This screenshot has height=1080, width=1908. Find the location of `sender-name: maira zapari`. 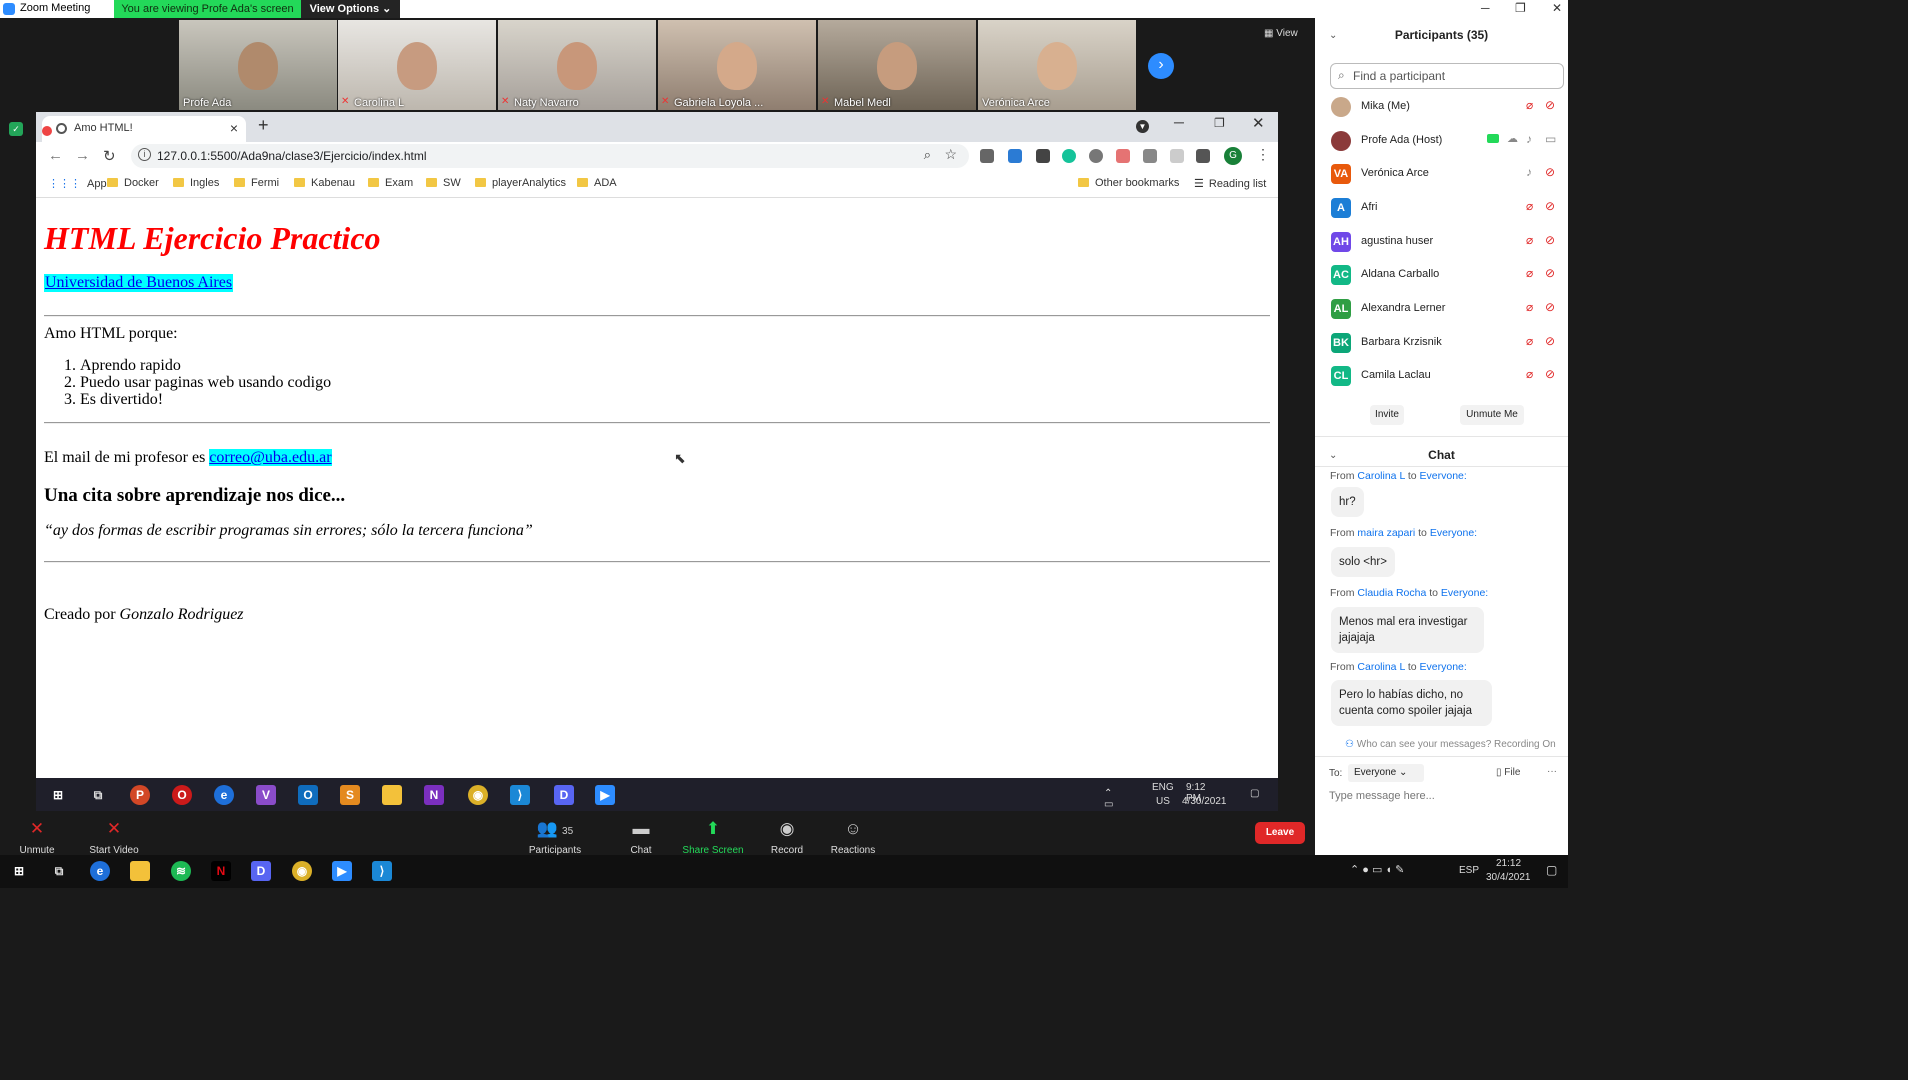

sender-name: maira zapari is located at coordinates (1386, 533).